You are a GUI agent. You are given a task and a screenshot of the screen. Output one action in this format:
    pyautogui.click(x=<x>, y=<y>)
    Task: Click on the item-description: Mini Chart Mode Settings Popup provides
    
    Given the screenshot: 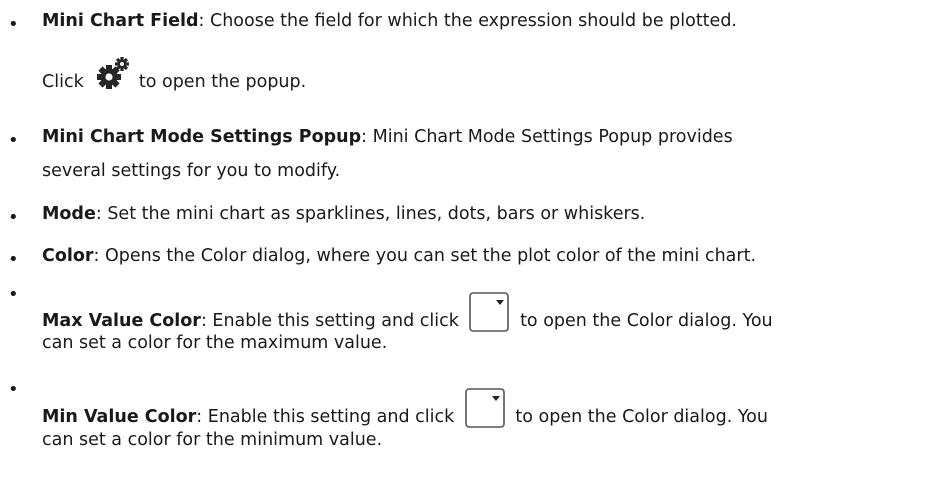 What is the action you would take?
    pyautogui.click(x=550, y=137)
    